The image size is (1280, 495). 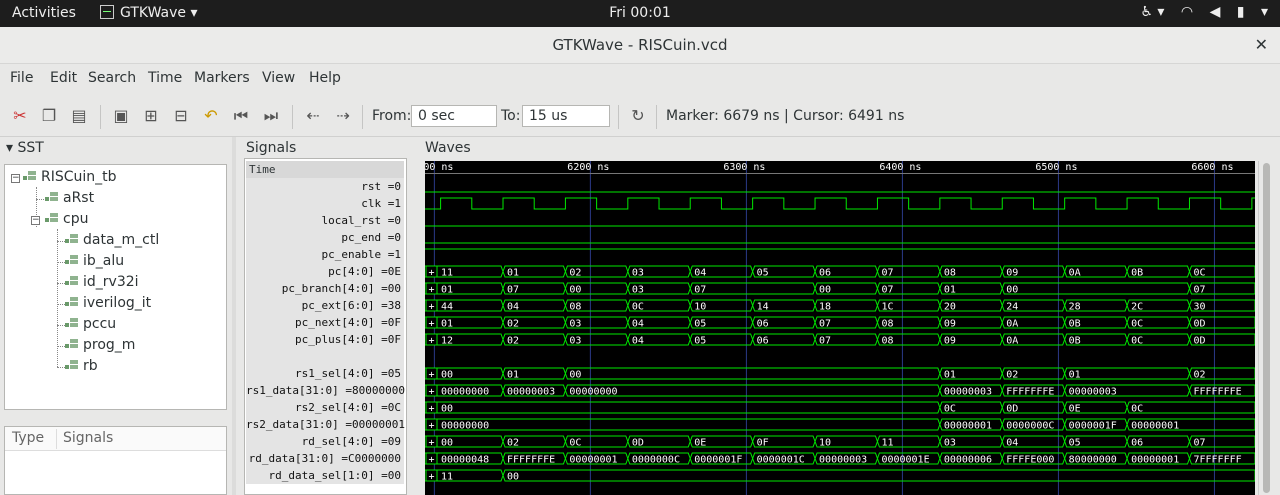 What do you see at coordinates (1198, 12) in the screenshot?
I see `system-tray: ♿ ▾ ◠ ◀ ▮ ▾` at bounding box center [1198, 12].